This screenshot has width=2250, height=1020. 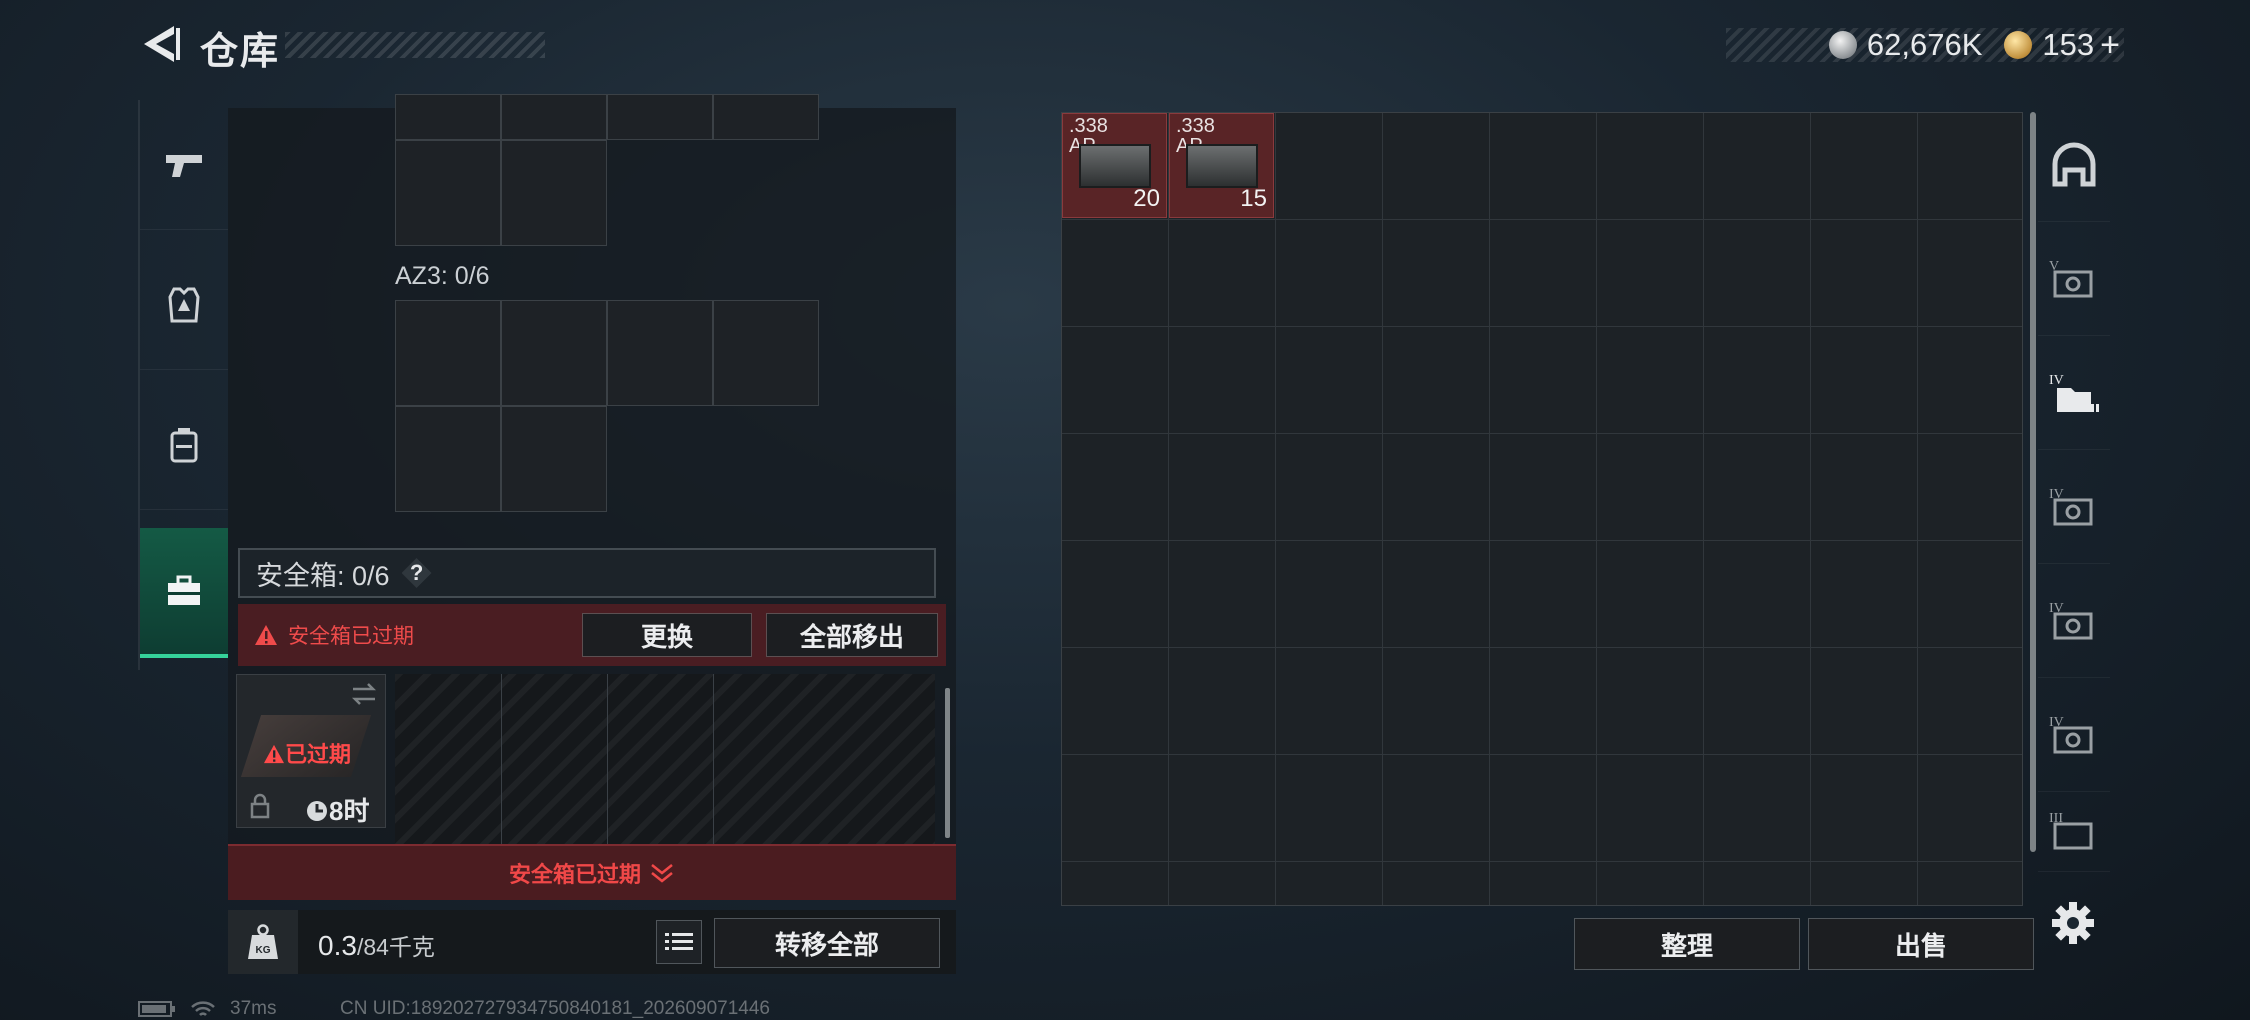 I want to click on safe-box-expired-bar: 安全箱已过期 更换 全部移出, so click(x=592, y=635).